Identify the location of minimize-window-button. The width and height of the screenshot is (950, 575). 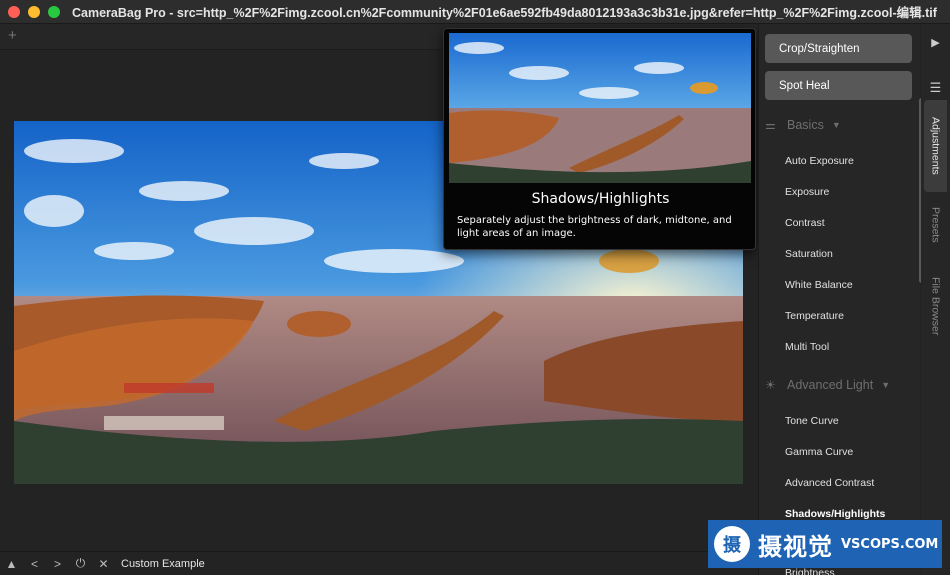
(34, 11).